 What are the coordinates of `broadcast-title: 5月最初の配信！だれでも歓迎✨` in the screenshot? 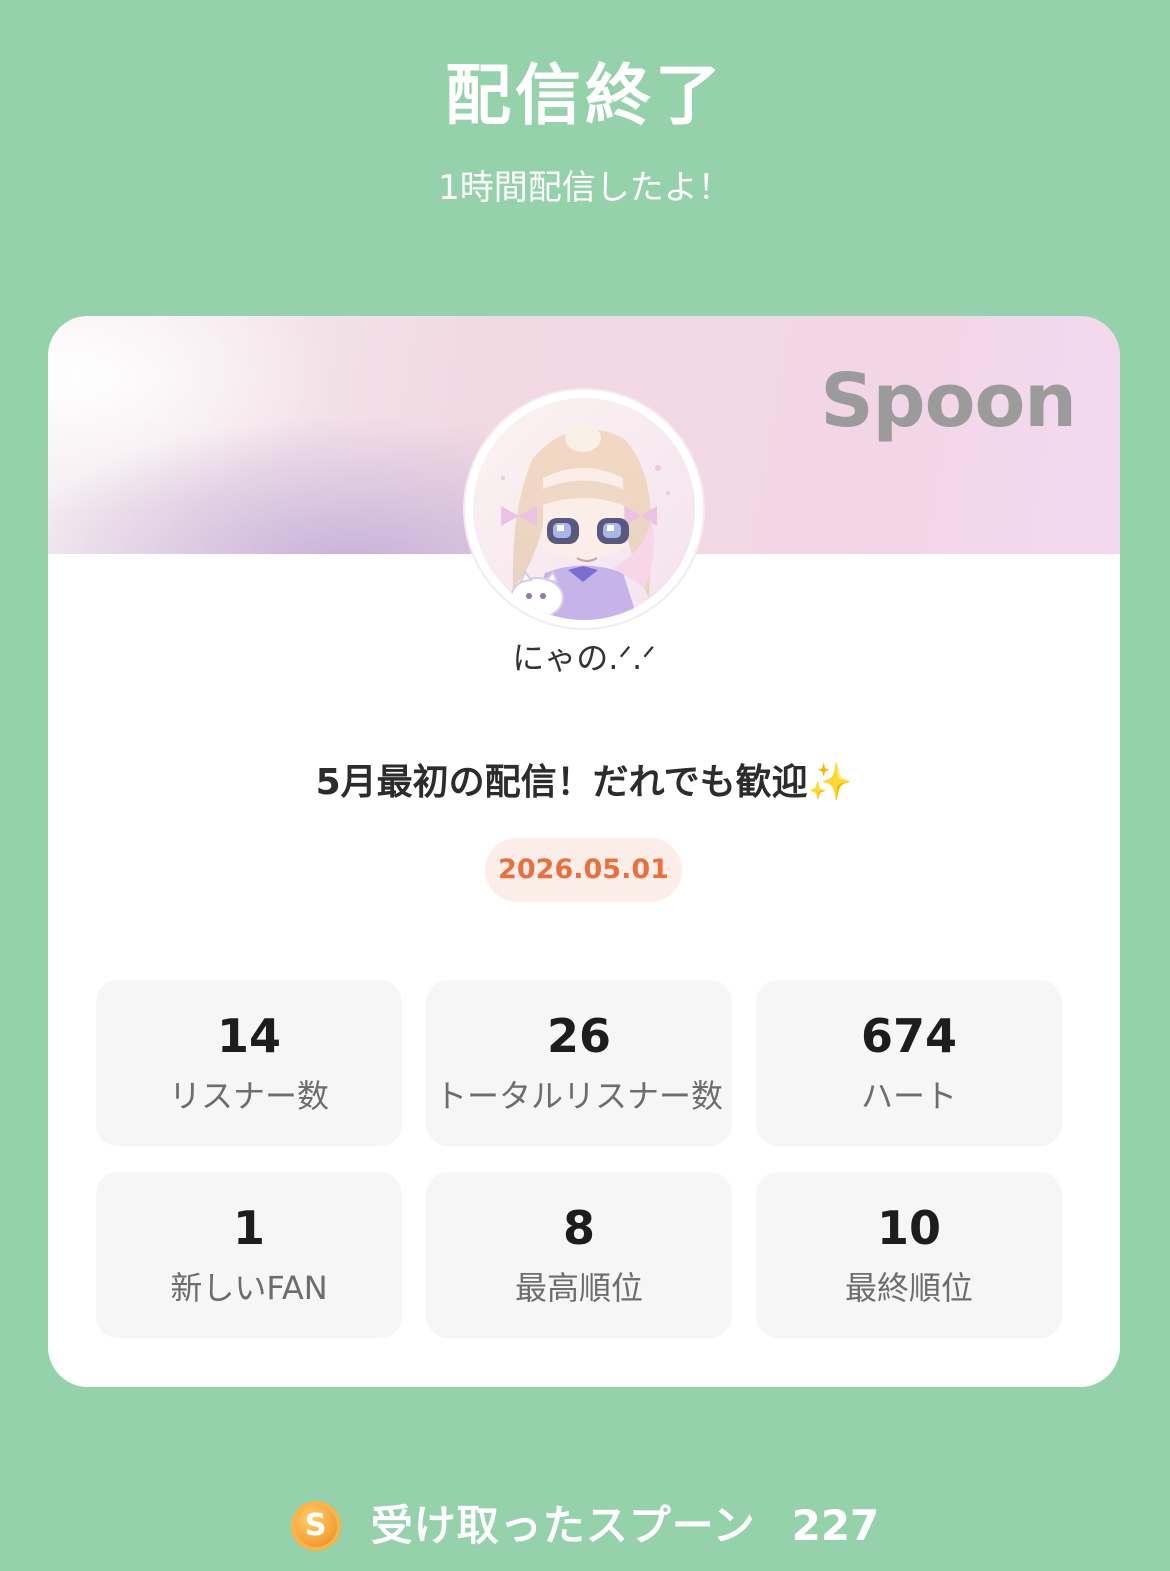 It's located at (584, 782).